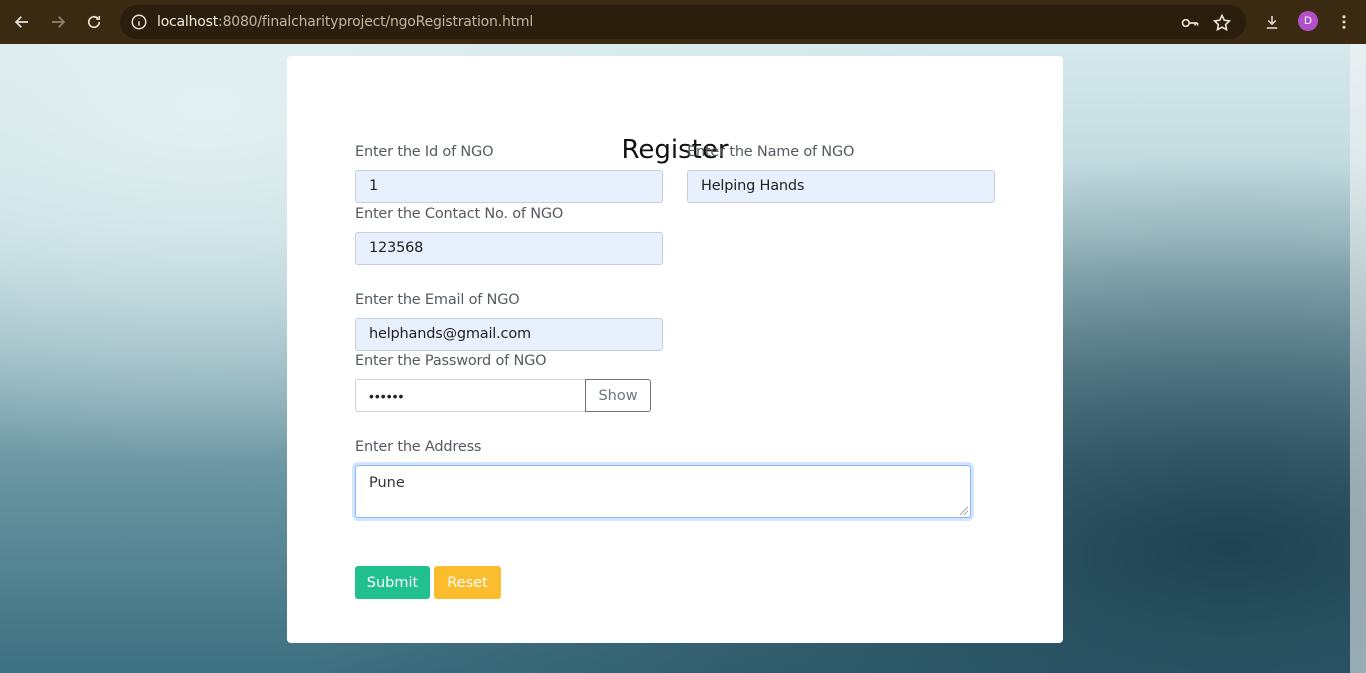 The height and width of the screenshot is (673, 1366). What do you see at coordinates (509, 334) in the screenshot?
I see `ngo-email-input: helphands@gmail.com` at bounding box center [509, 334].